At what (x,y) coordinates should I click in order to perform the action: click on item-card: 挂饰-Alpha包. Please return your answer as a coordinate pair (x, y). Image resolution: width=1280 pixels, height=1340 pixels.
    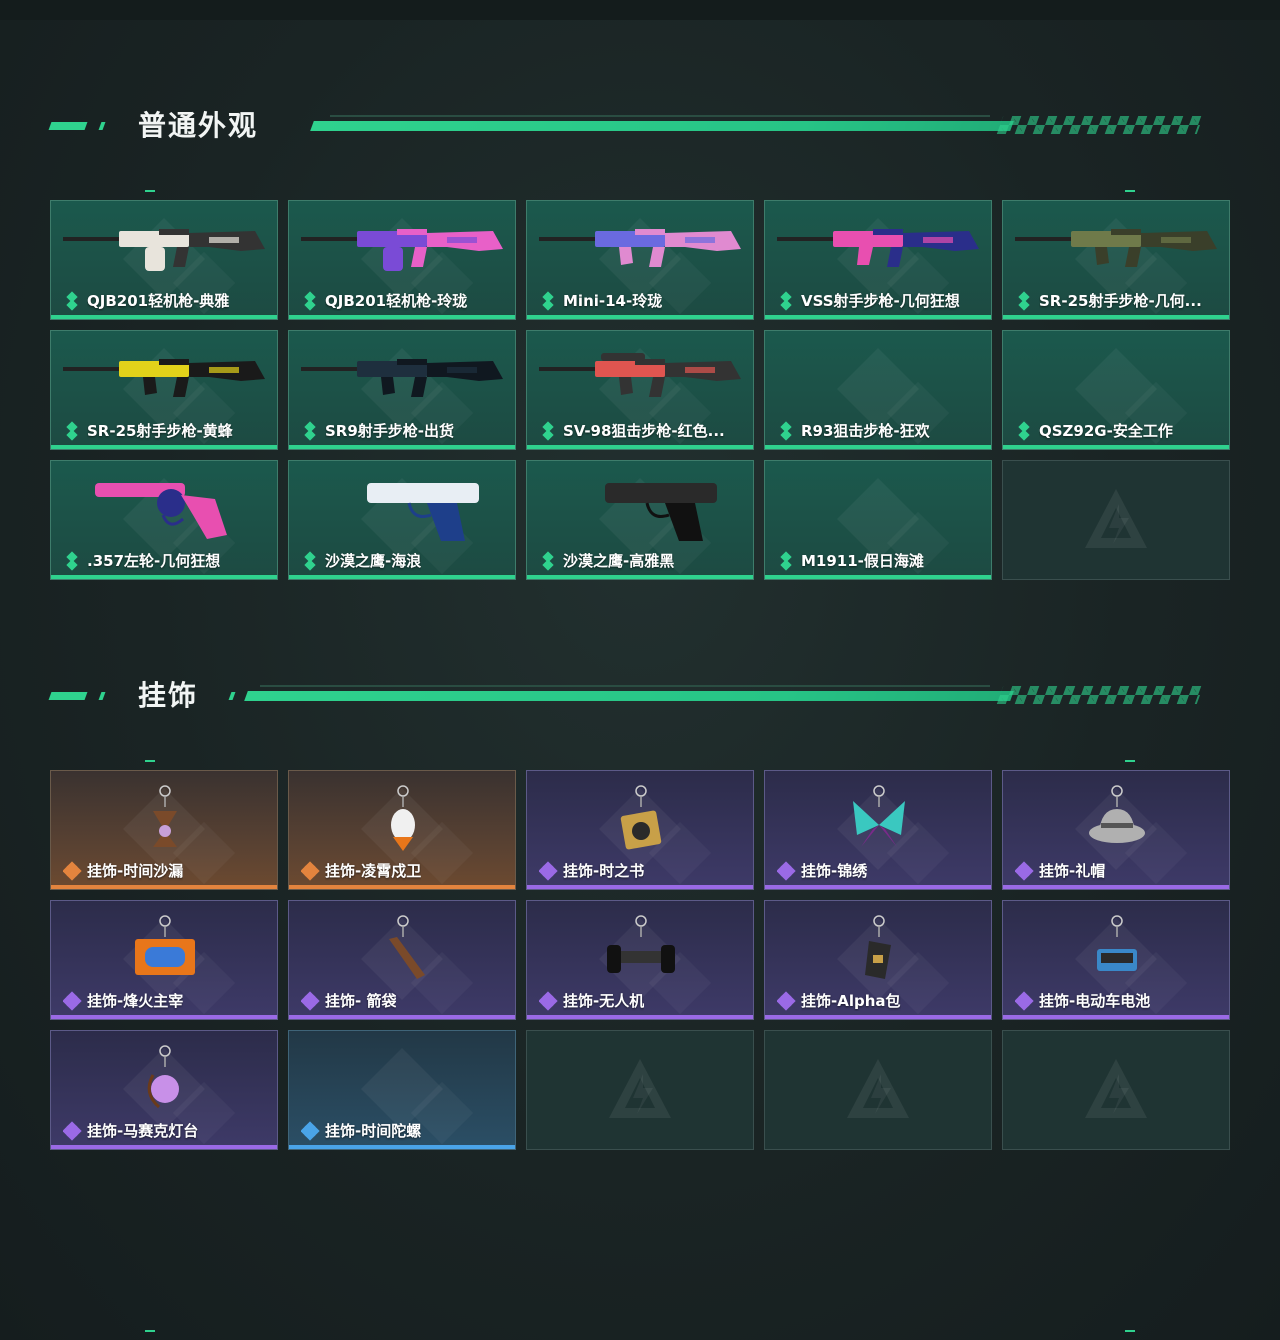
    Looking at the image, I should click on (878, 960).